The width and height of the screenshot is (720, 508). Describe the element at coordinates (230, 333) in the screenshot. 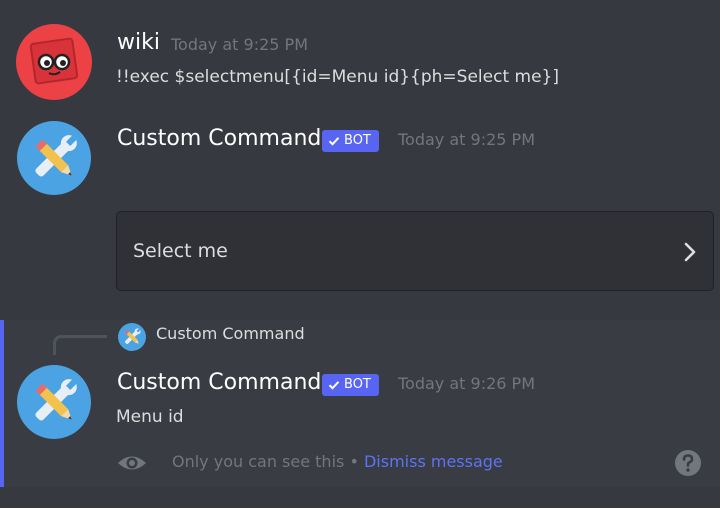

I see `reply-author-name: Custom Command` at that location.